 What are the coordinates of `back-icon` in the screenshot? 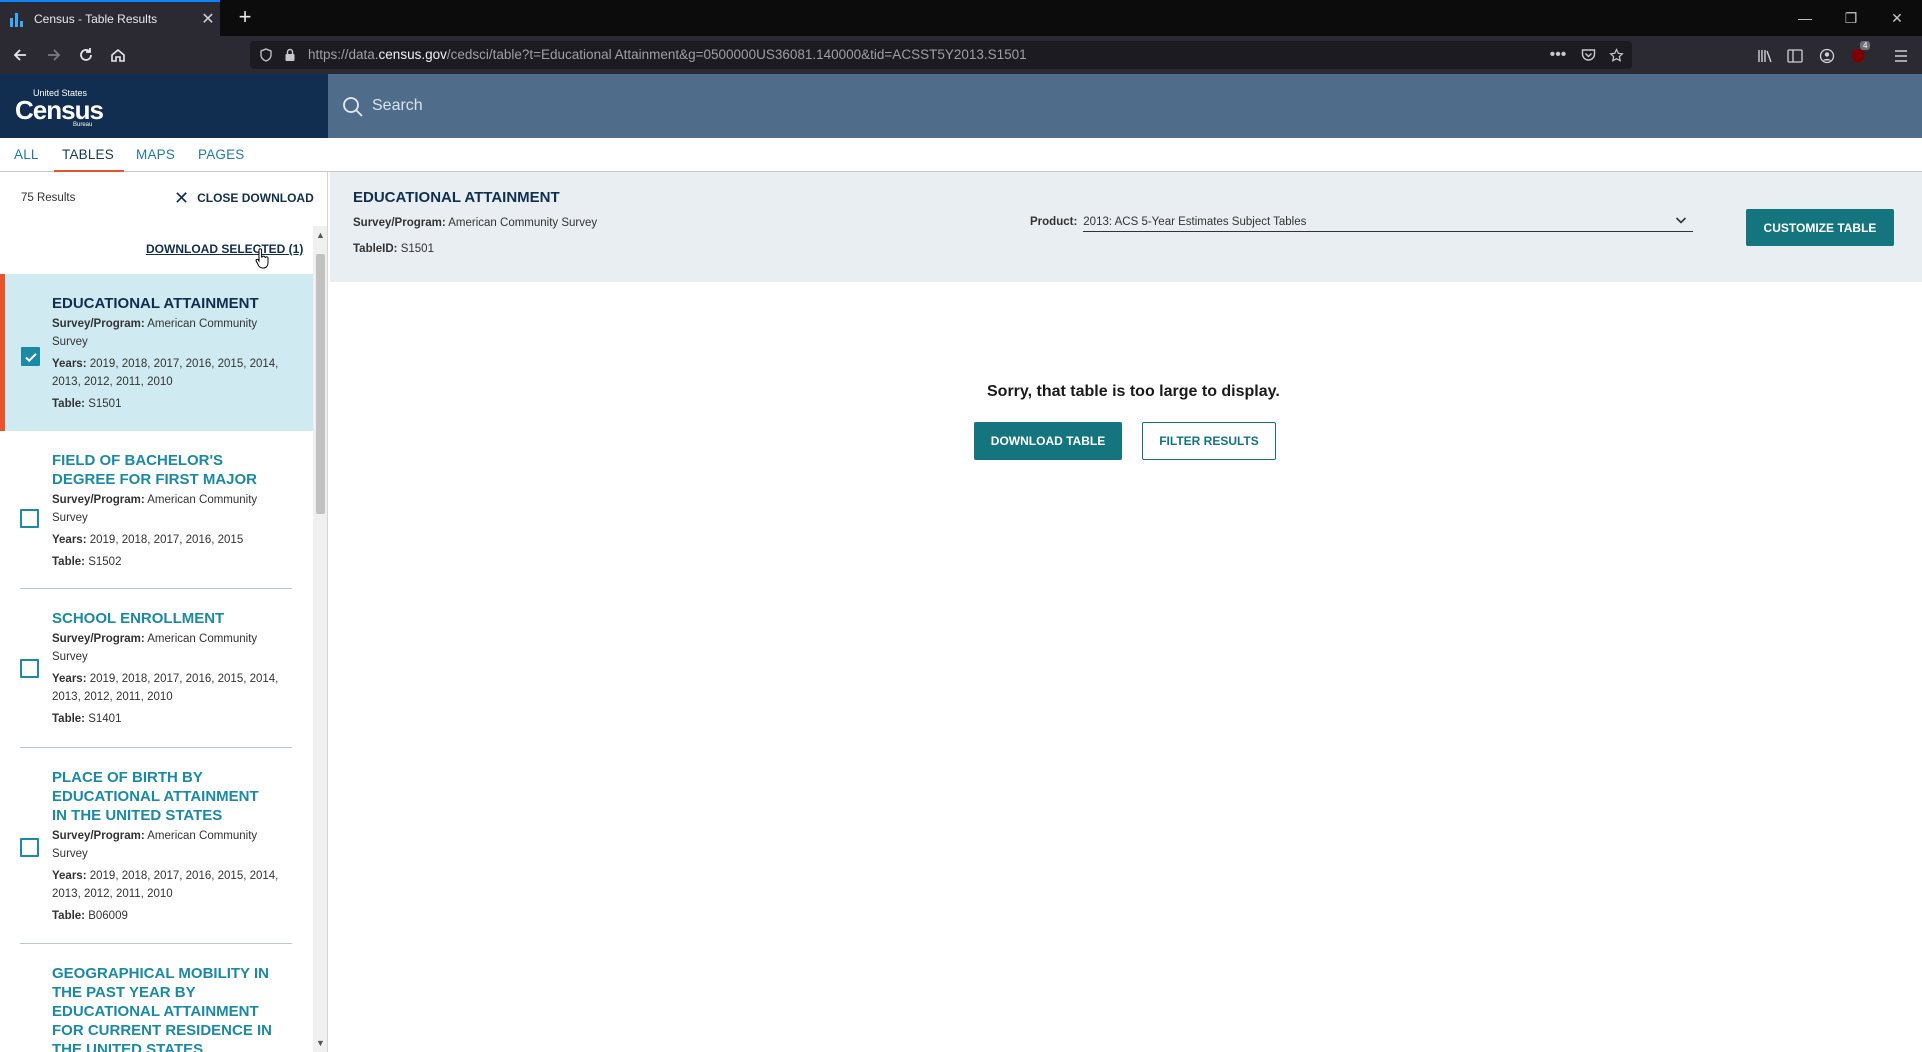 It's located at (20, 55).